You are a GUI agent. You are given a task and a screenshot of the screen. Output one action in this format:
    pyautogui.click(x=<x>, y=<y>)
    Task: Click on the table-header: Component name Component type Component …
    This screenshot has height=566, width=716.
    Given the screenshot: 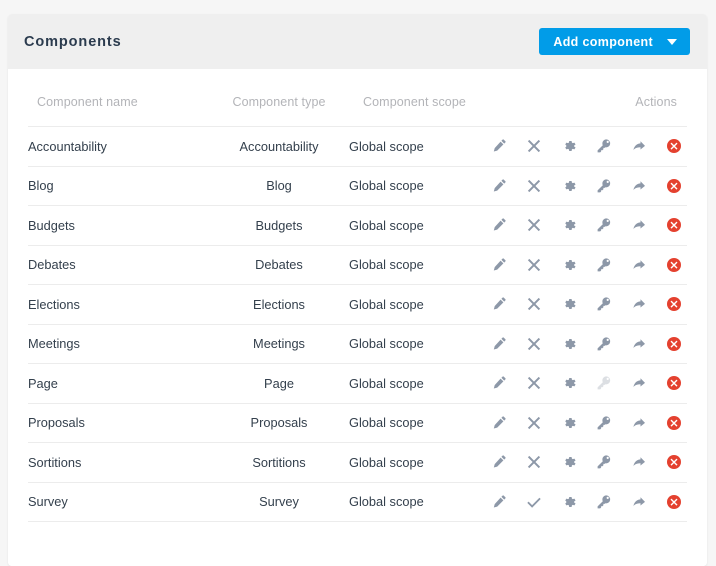 What is the action you would take?
    pyautogui.click(x=357, y=98)
    